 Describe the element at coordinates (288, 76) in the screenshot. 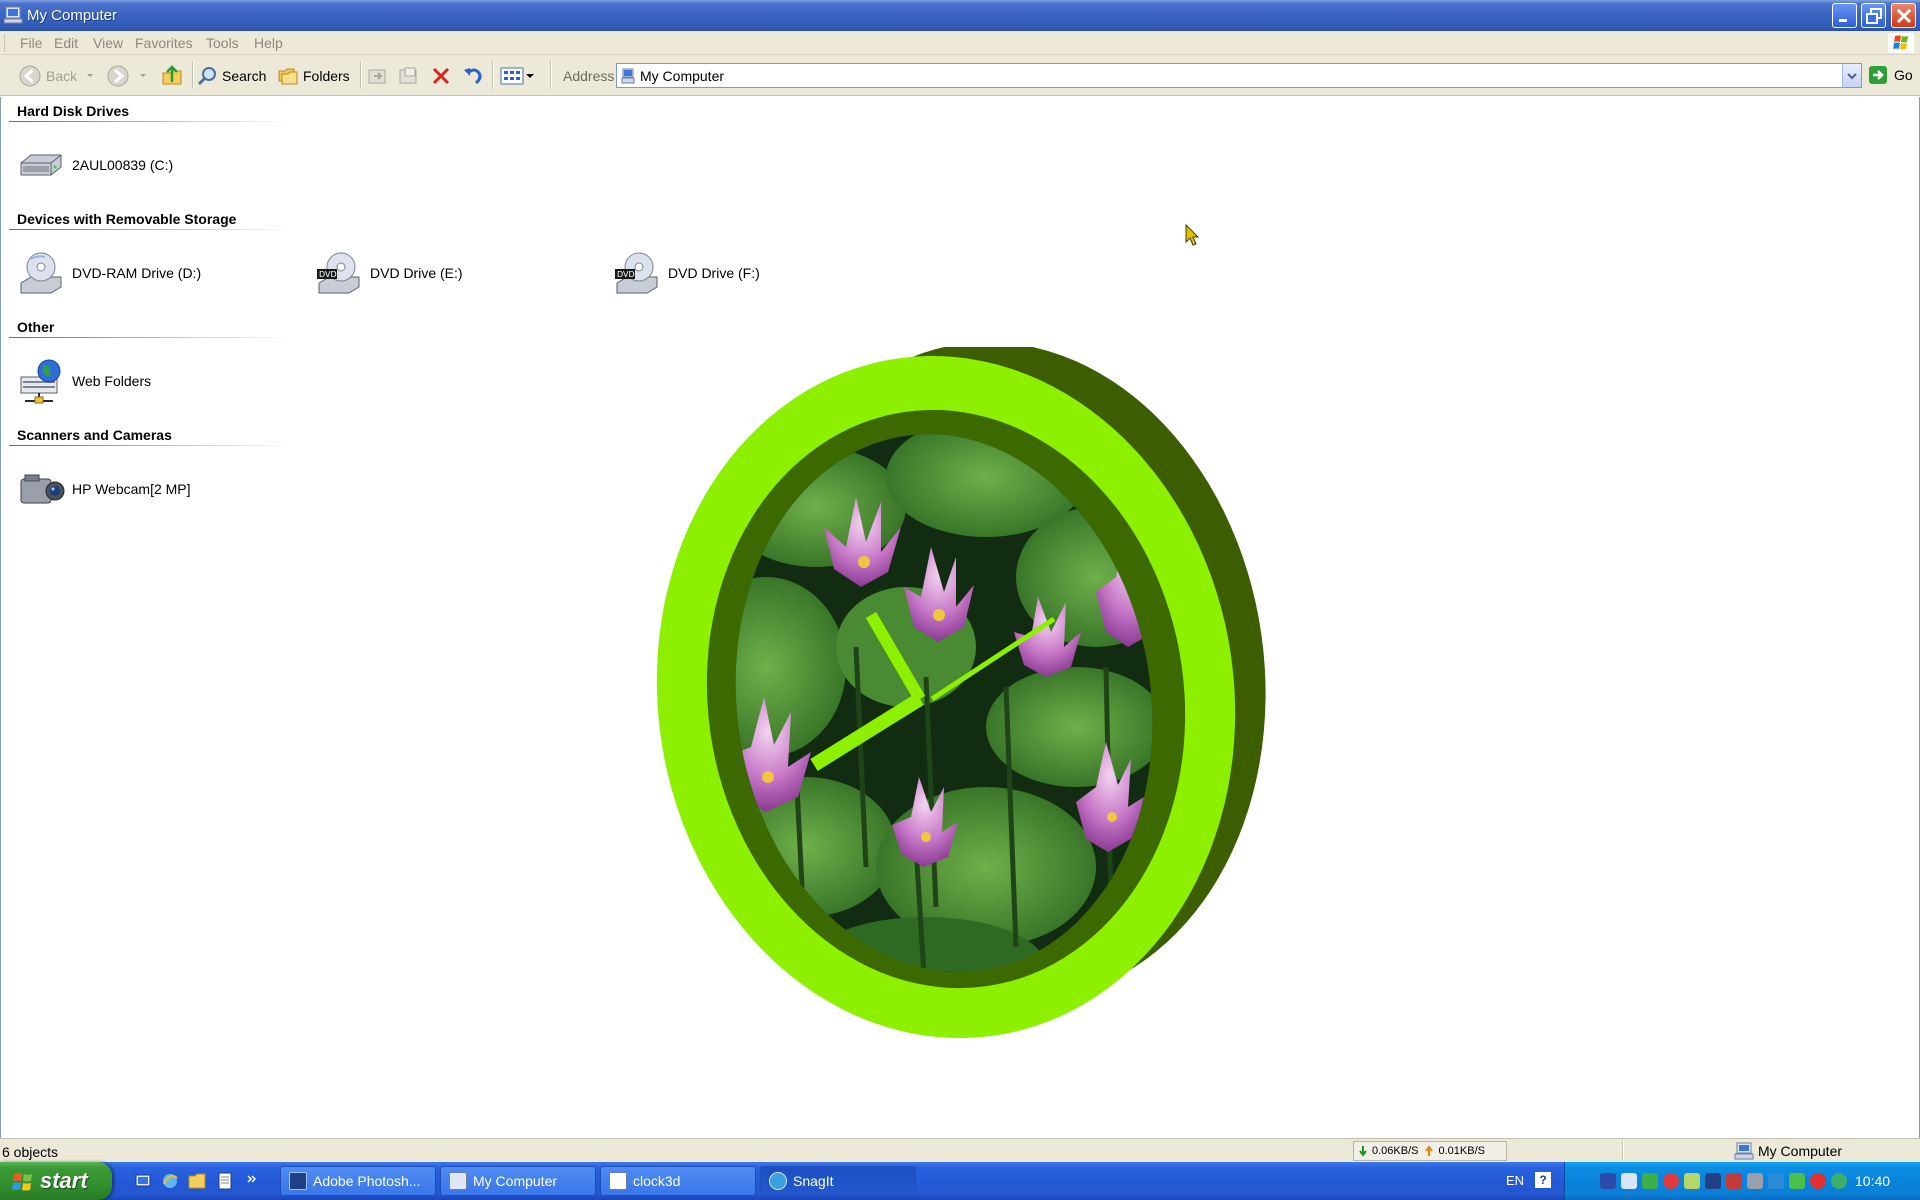

I see `folders-icon` at that location.